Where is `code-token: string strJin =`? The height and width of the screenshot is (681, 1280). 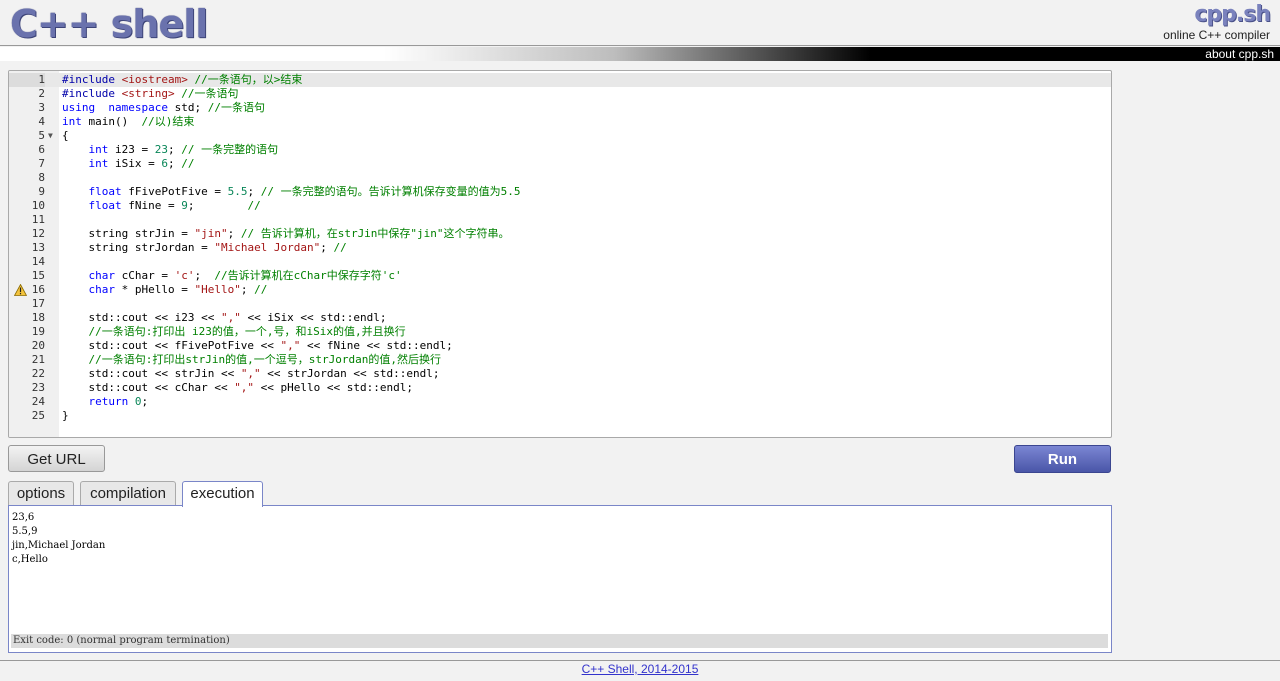
code-token: string strJin = is located at coordinates (128, 233).